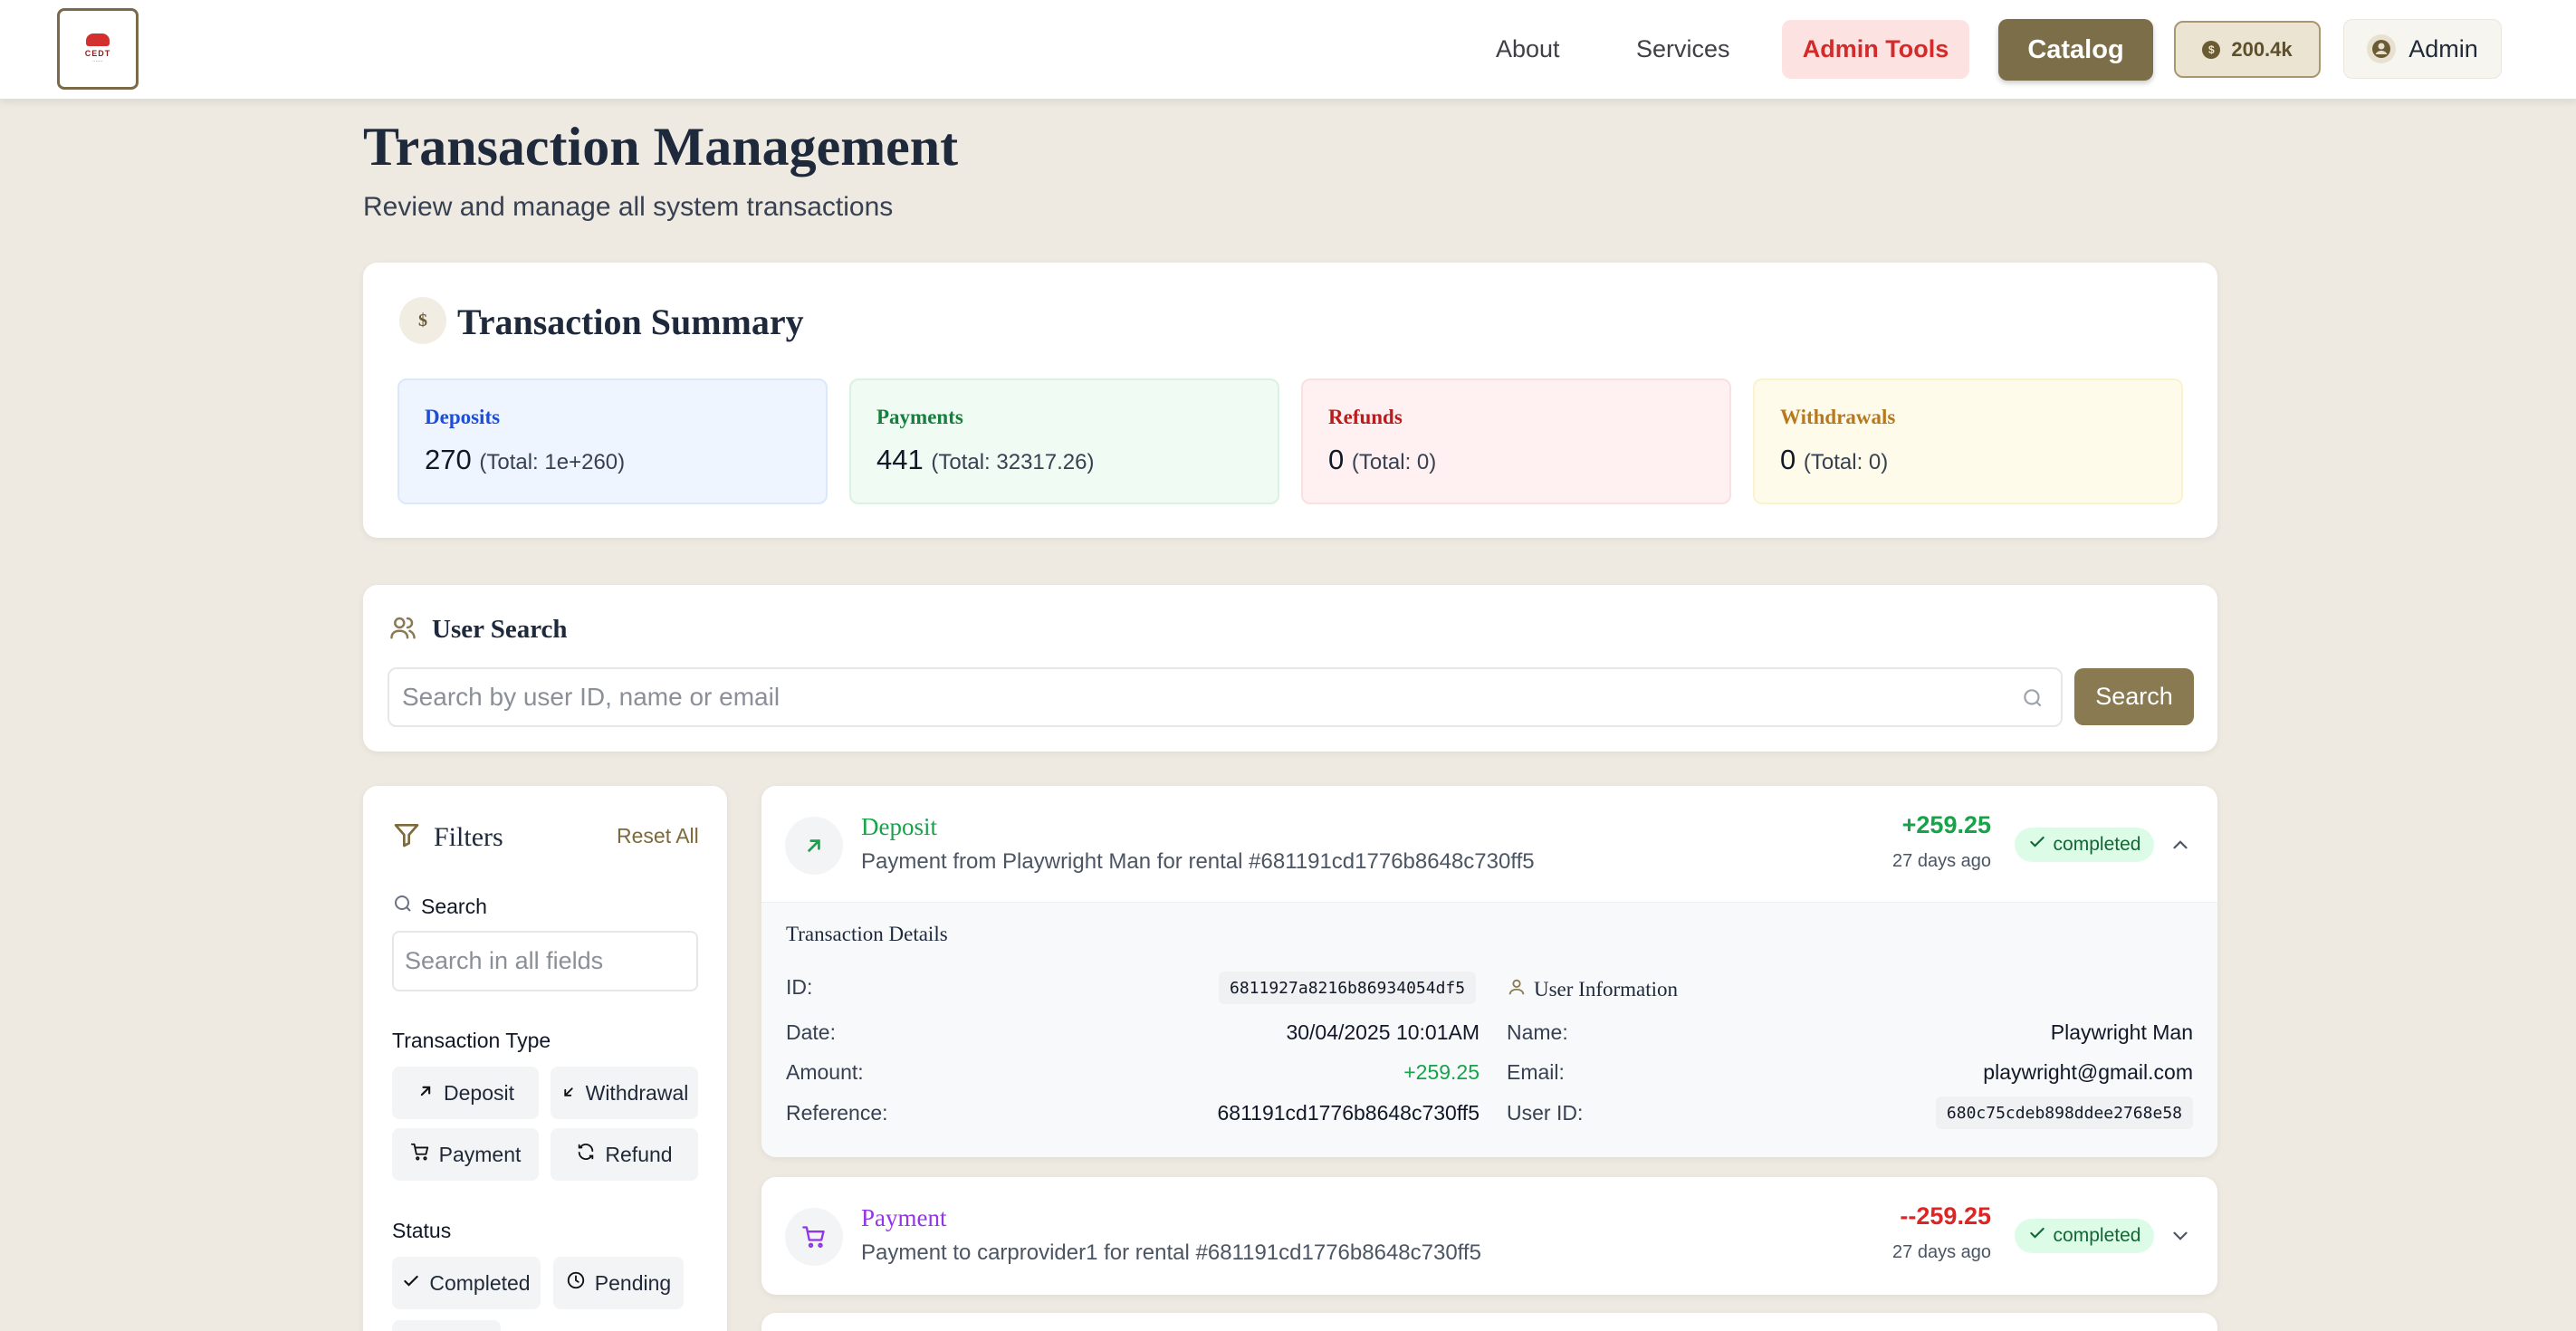 This screenshot has height=1331, width=2576. What do you see at coordinates (1606, 989) in the screenshot?
I see `user-info-title: User Information` at bounding box center [1606, 989].